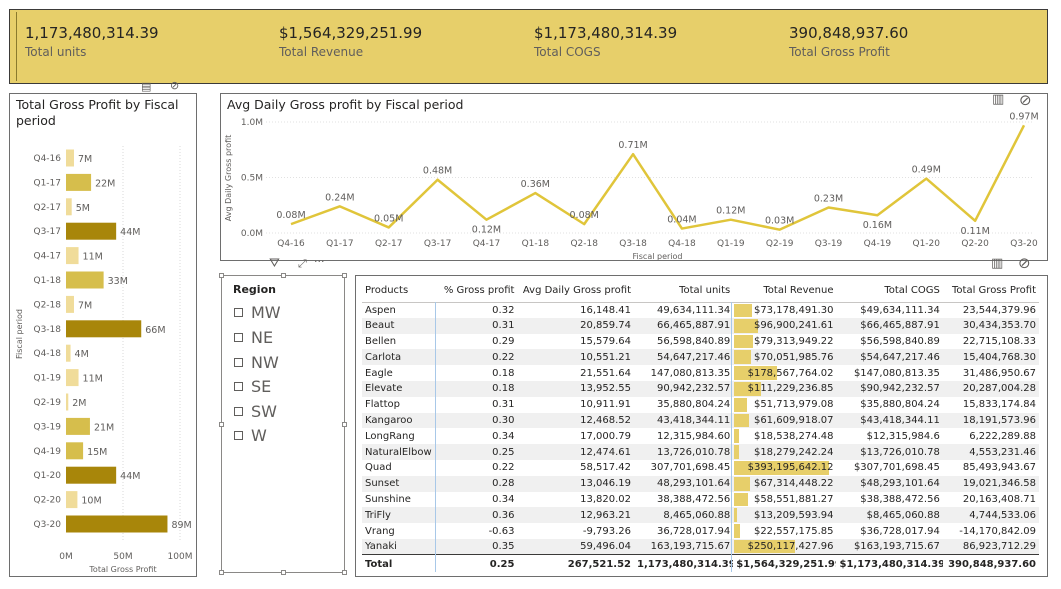 The width and height of the screenshot is (1061, 589). Describe the element at coordinates (47, 330) in the screenshot. I see `y-tick-label: Q3-18` at that location.